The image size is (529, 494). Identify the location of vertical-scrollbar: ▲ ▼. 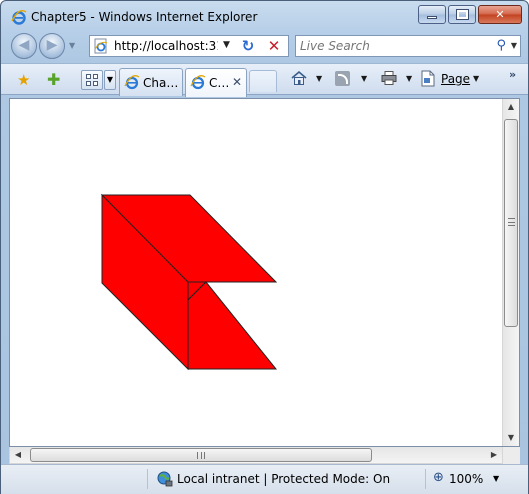
(510, 272).